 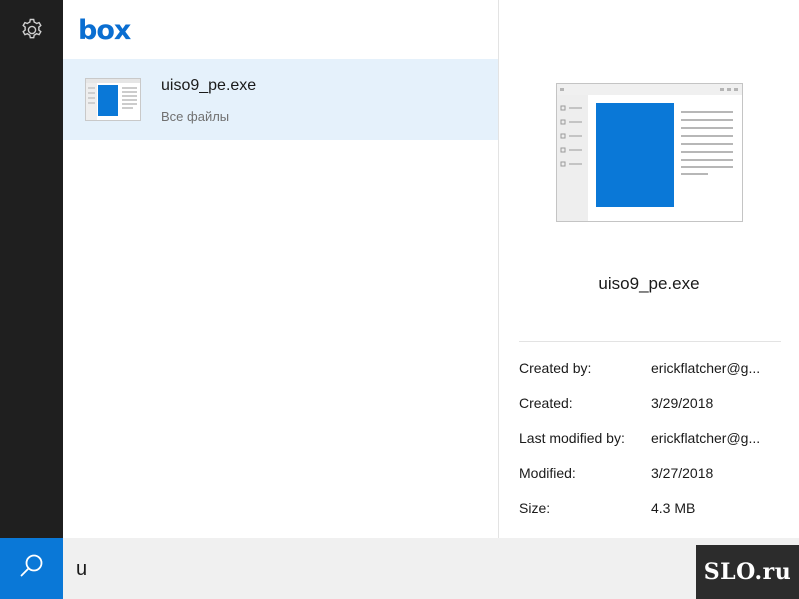 What do you see at coordinates (32, 30) in the screenshot?
I see `gear-icon` at bounding box center [32, 30].